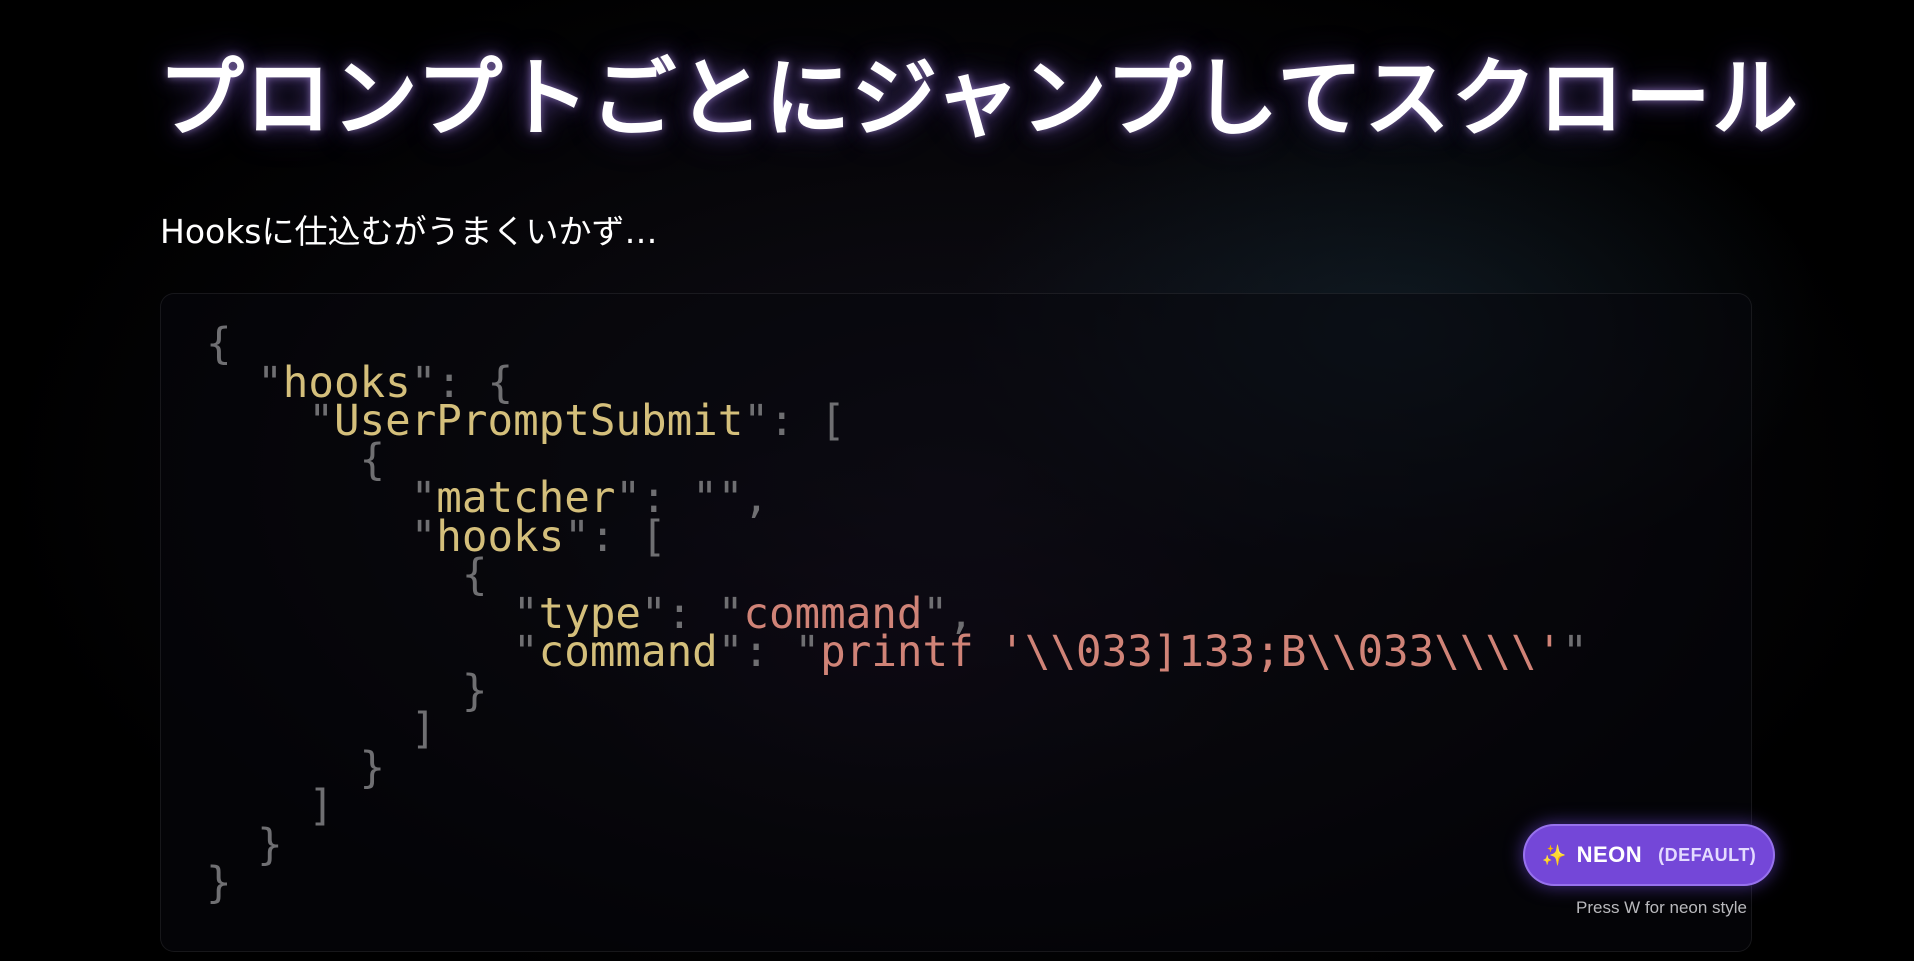 Image resolution: width=1914 pixels, height=961 pixels. I want to click on style-mode: (DEFAULT), so click(1707, 854).